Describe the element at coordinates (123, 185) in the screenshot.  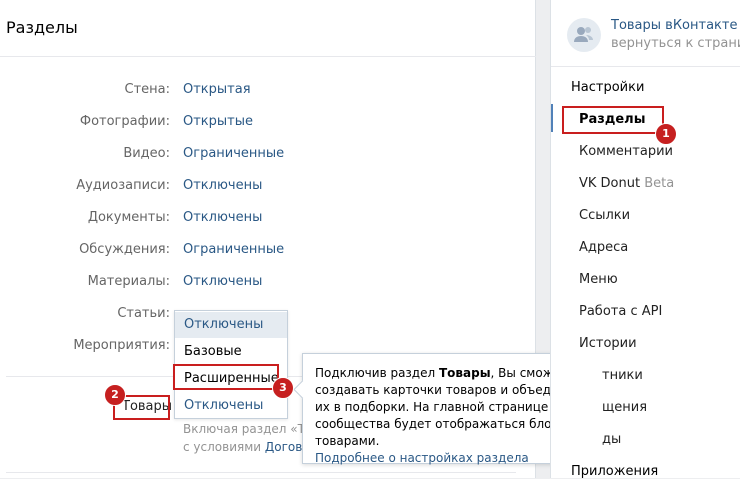
I see `setting-label: Аудиозаписи:` at that location.